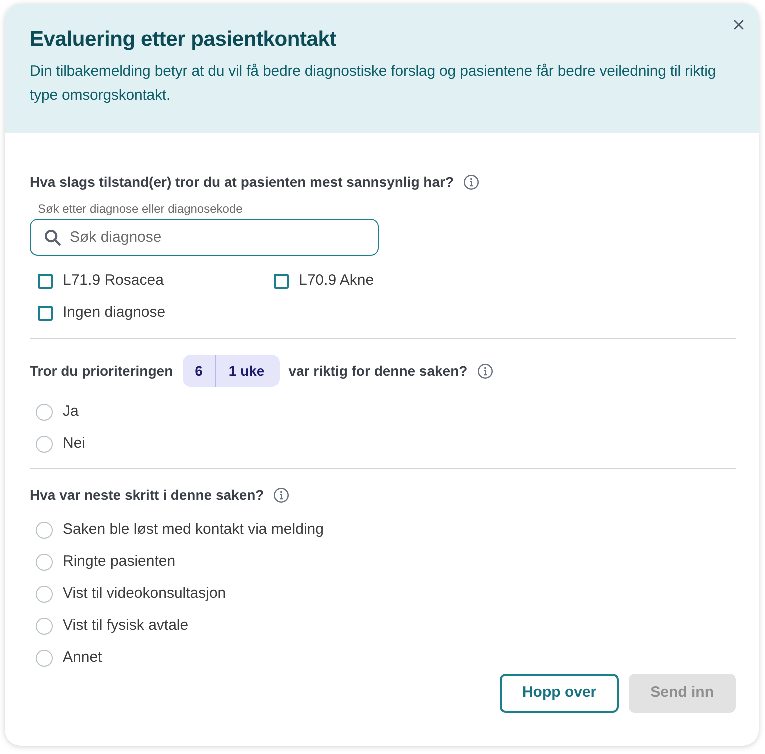 The image size is (765, 754). What do you see at coordinates (113, 280) in the screenshot?
I see `checkbox-label: L71.9 Rosacea` at bounding box center [113, 280].